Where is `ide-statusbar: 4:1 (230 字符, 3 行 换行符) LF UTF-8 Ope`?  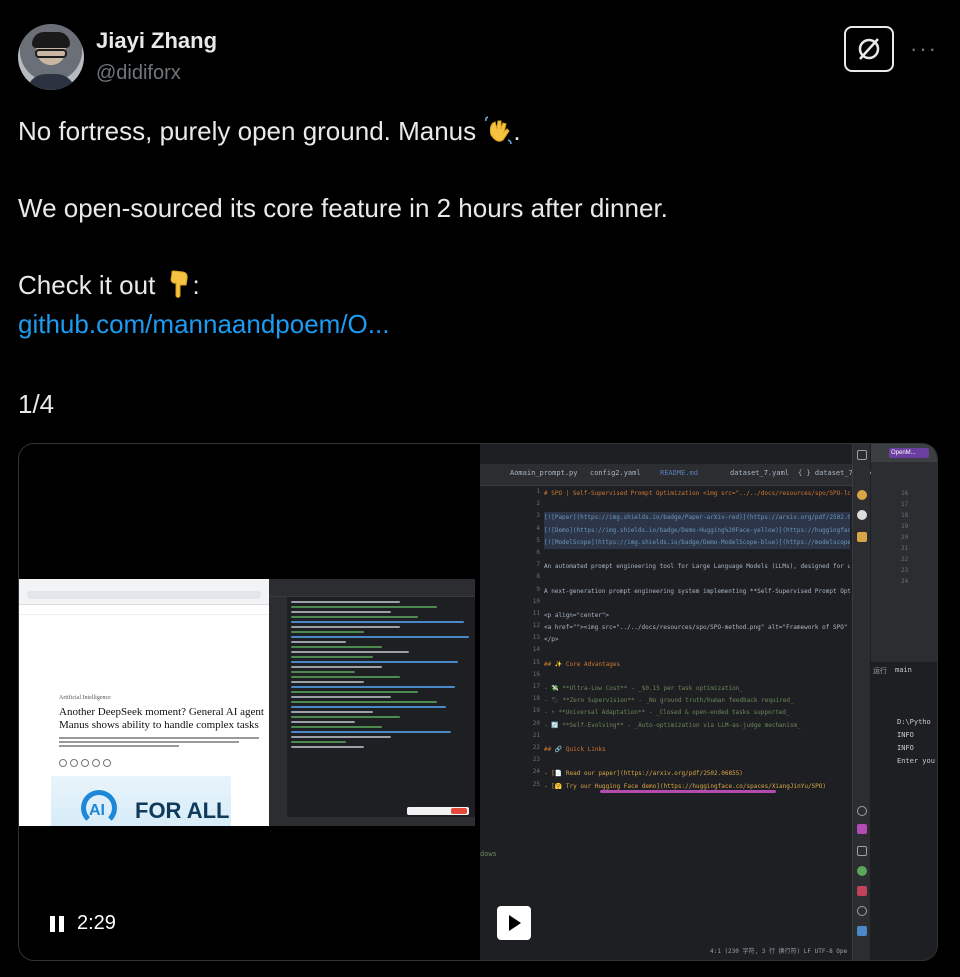
ide-statusbar: 4:1 (230 字符, 3 行 换行符) LF UTF-8 Ope is located at coordinates (779, 951).